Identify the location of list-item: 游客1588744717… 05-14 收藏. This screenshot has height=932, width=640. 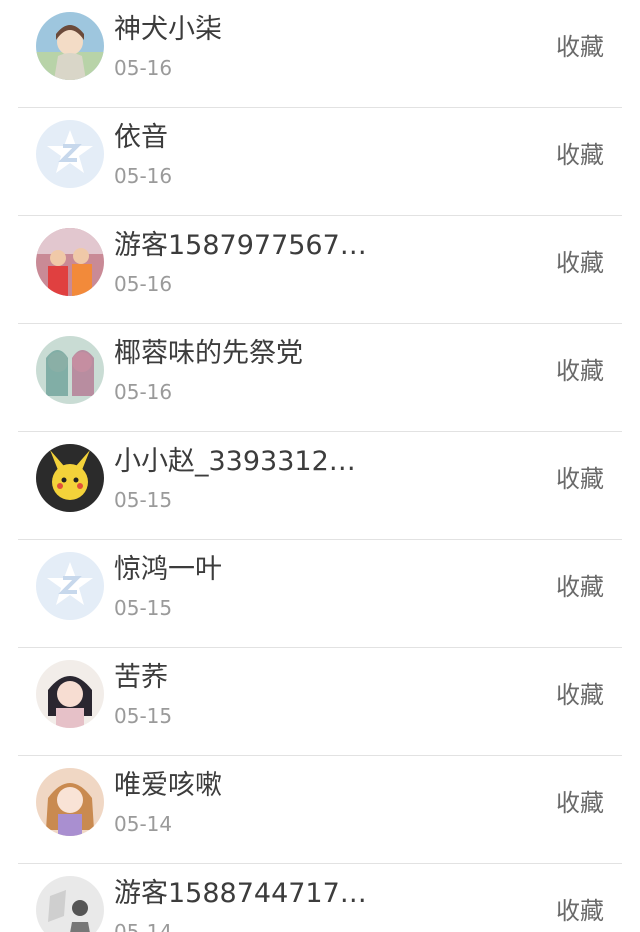
(320, 898).